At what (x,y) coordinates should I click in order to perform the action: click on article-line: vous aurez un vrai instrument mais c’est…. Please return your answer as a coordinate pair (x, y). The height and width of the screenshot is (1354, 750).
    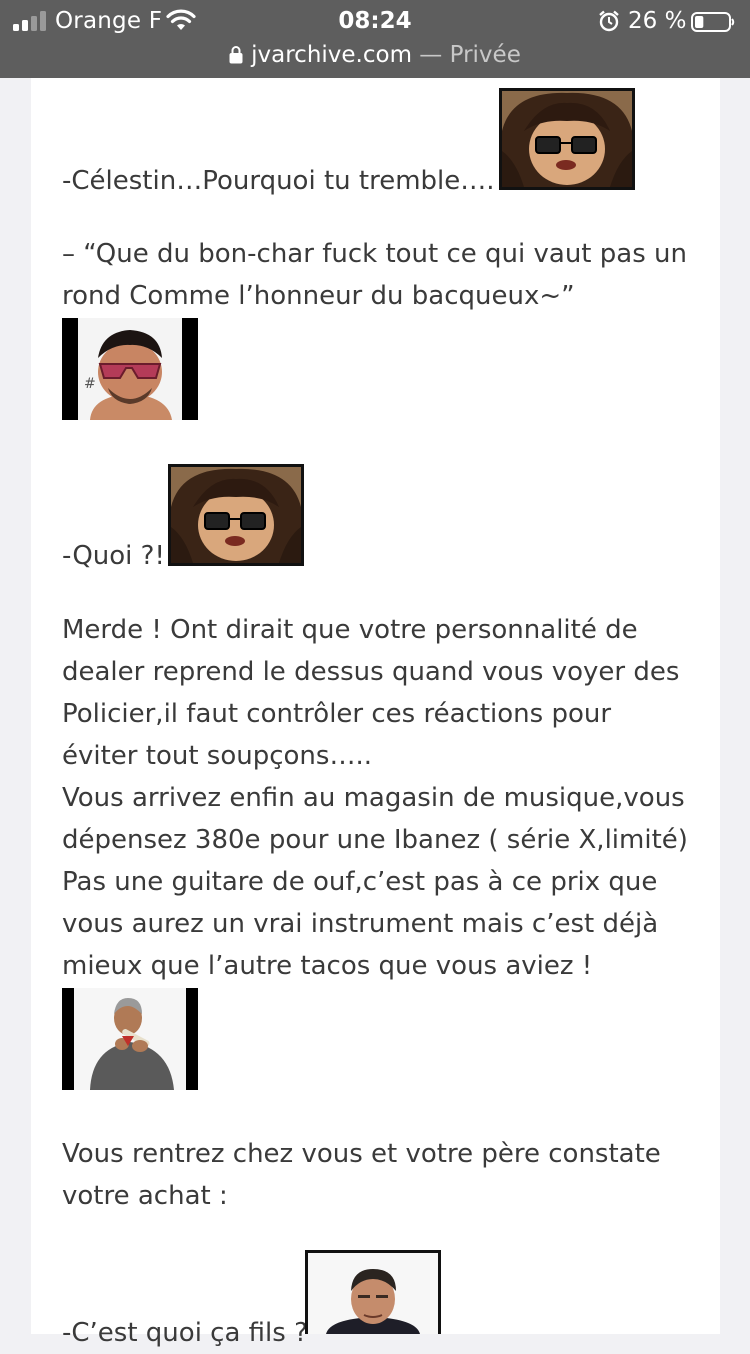
    Looking at the image, I should click on (360, 924).